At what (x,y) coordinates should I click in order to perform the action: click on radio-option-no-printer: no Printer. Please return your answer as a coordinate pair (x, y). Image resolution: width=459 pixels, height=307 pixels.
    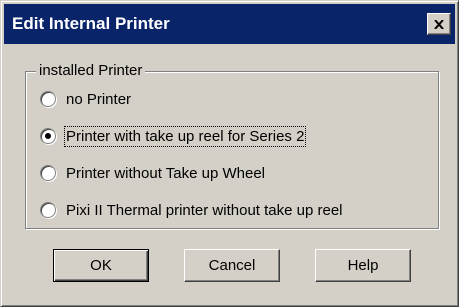
    Looking at the image, I should click on (85, 99).